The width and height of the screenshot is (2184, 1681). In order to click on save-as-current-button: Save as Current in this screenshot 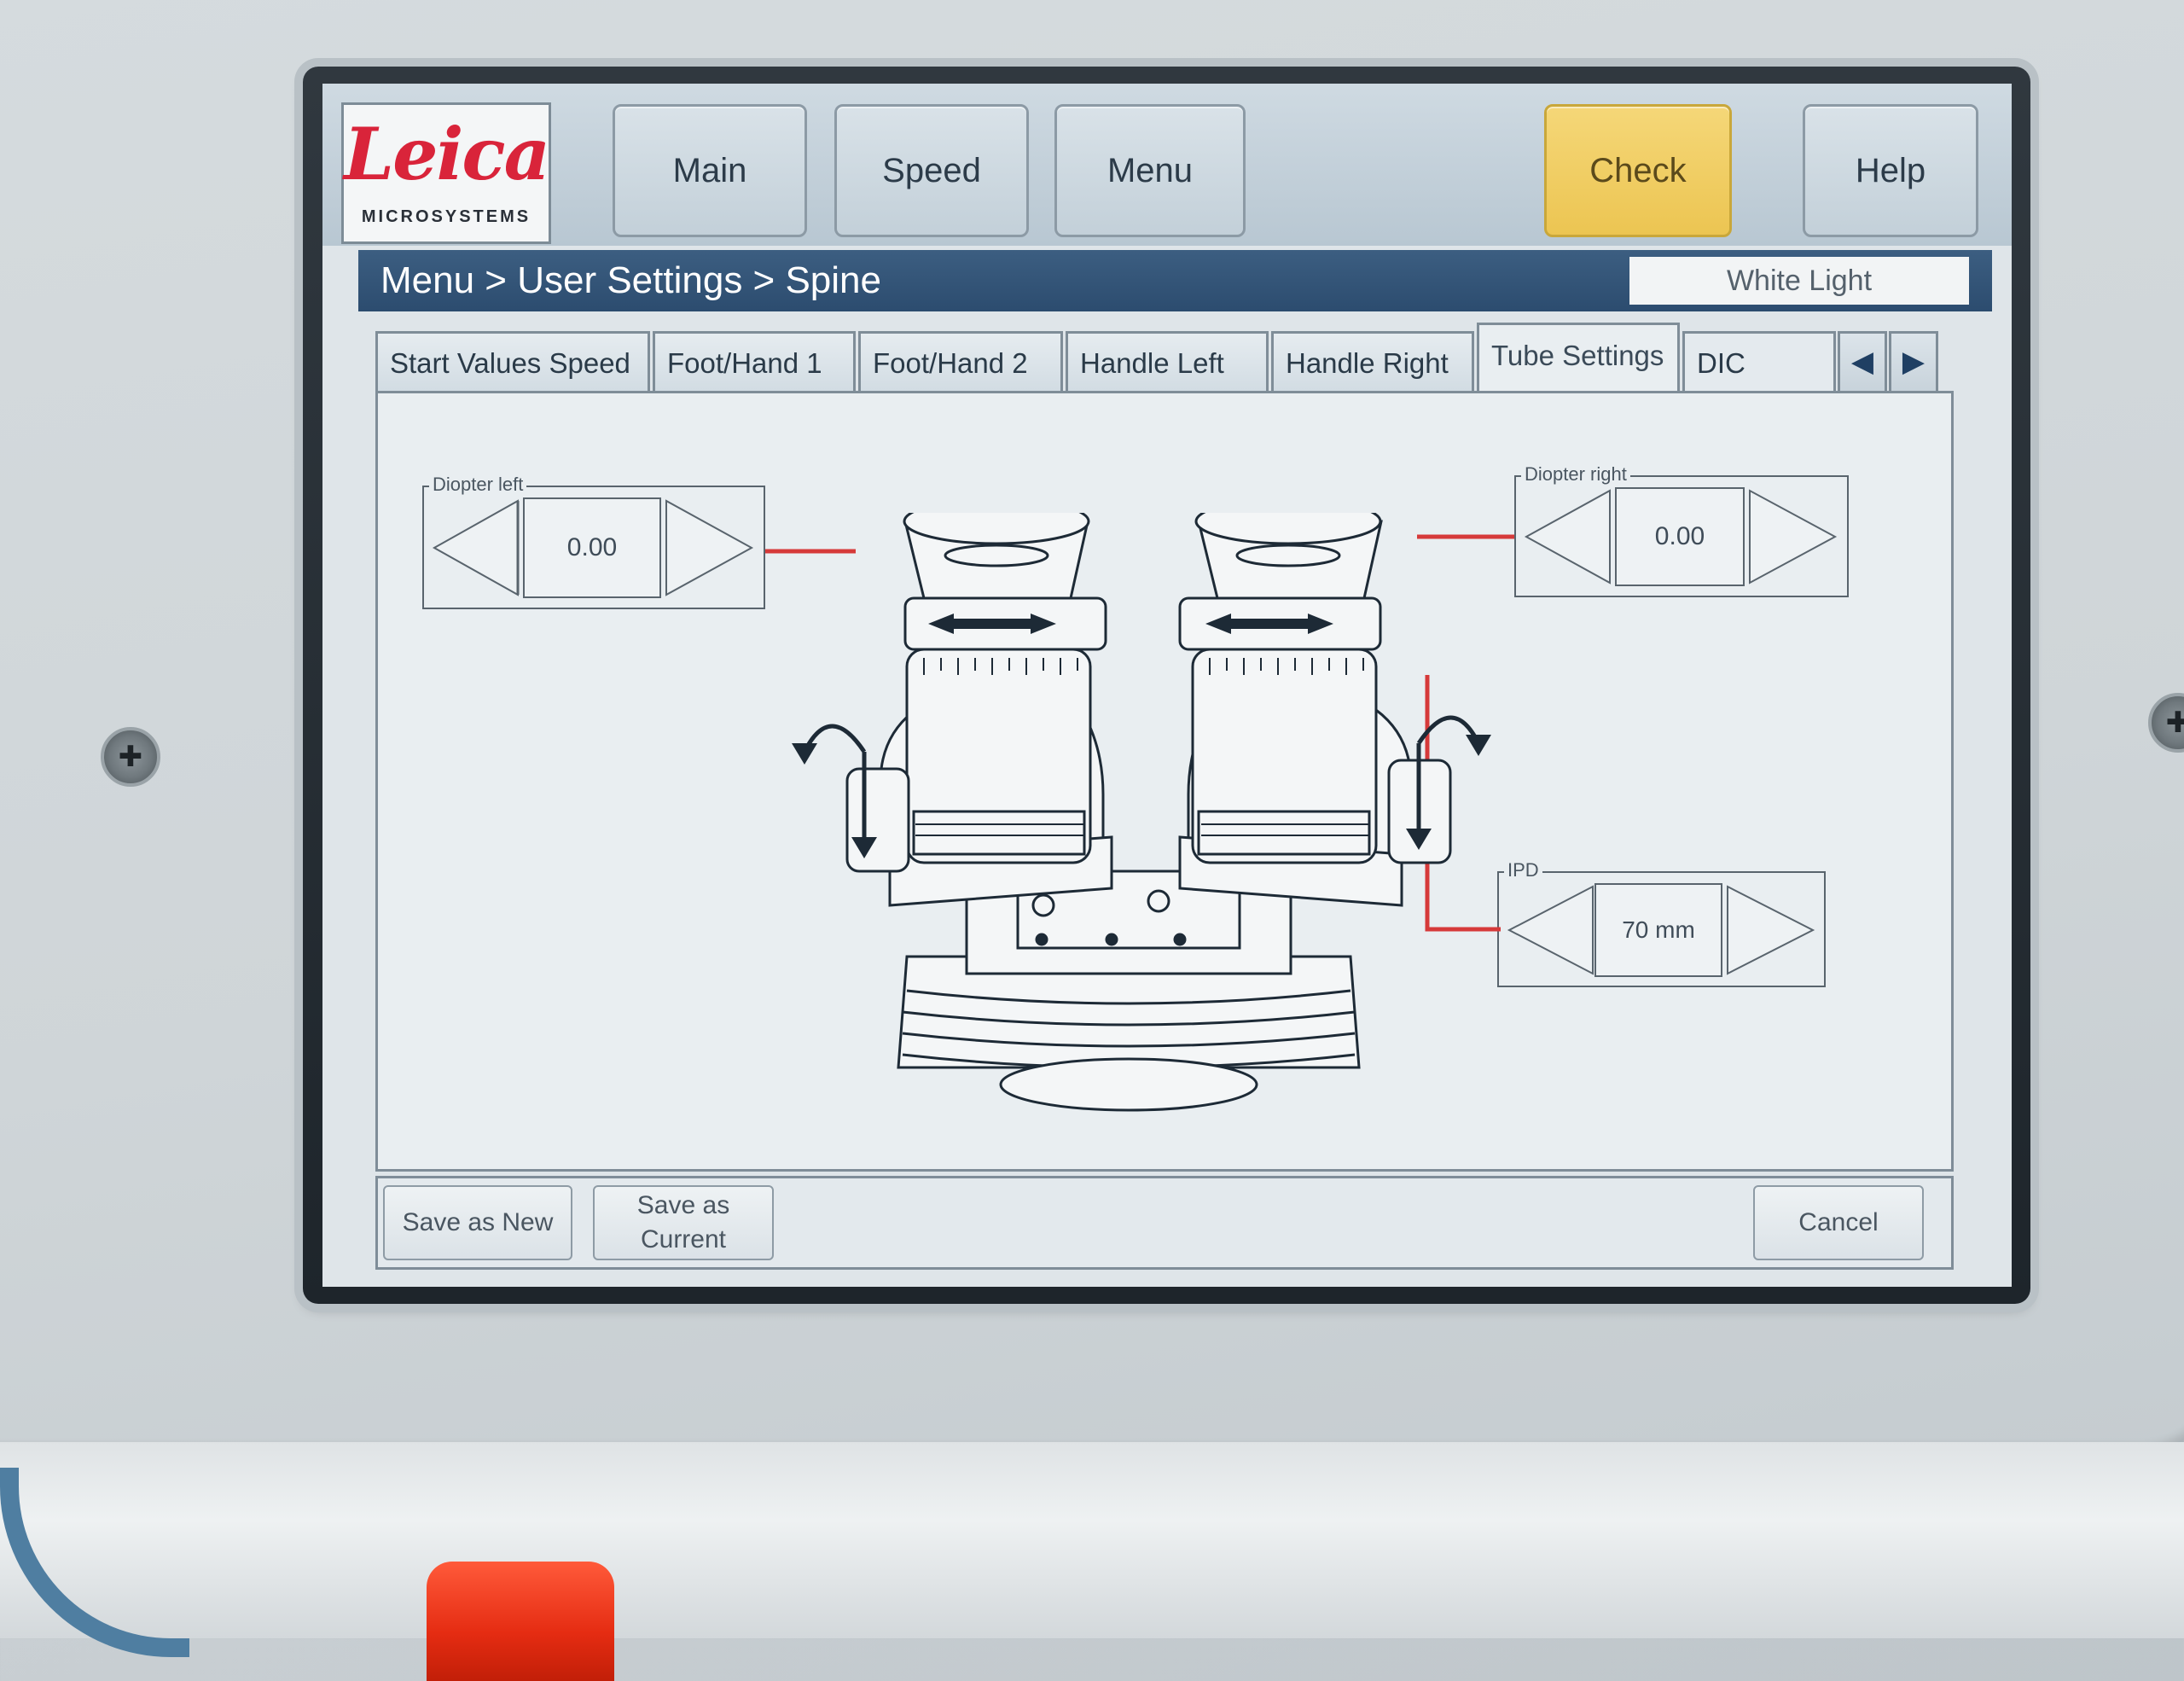, I will do `click(683, 1222)`.